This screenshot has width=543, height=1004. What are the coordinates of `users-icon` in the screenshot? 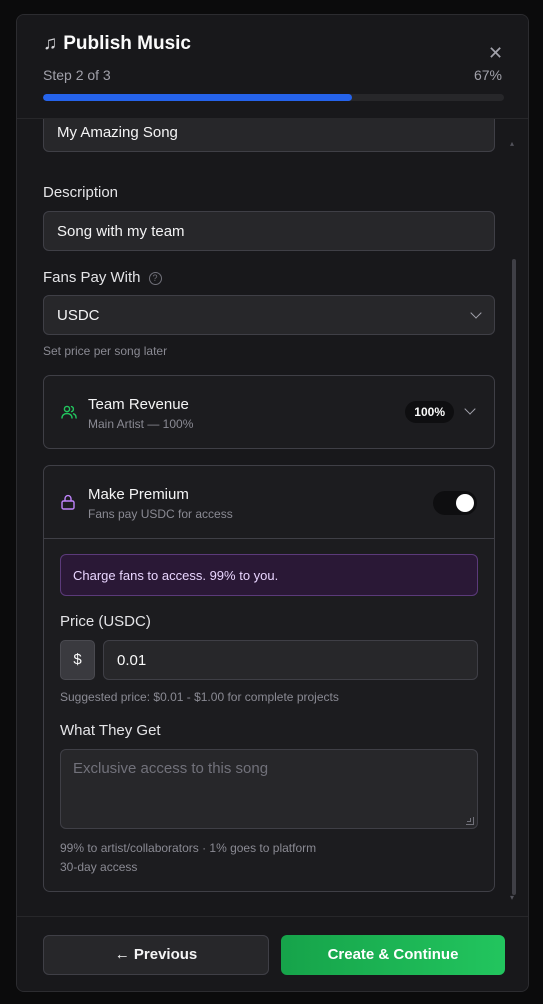 It's located at (69, 412).